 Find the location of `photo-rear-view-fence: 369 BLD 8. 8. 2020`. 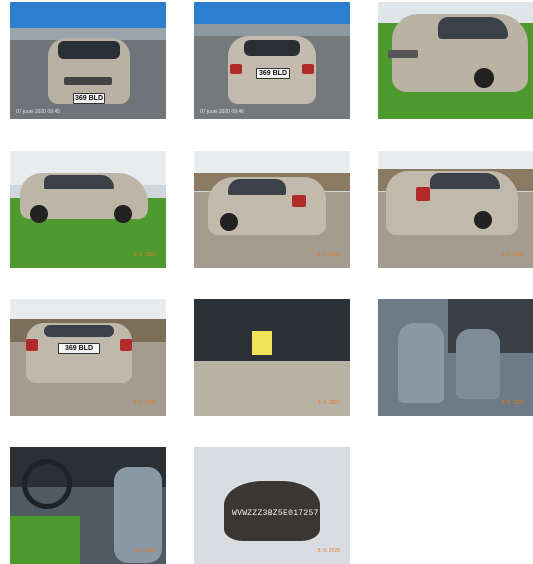

photo-rear-view-fence: 369 BLD 8. 8. 2020 is located at coordinates (88, 357).